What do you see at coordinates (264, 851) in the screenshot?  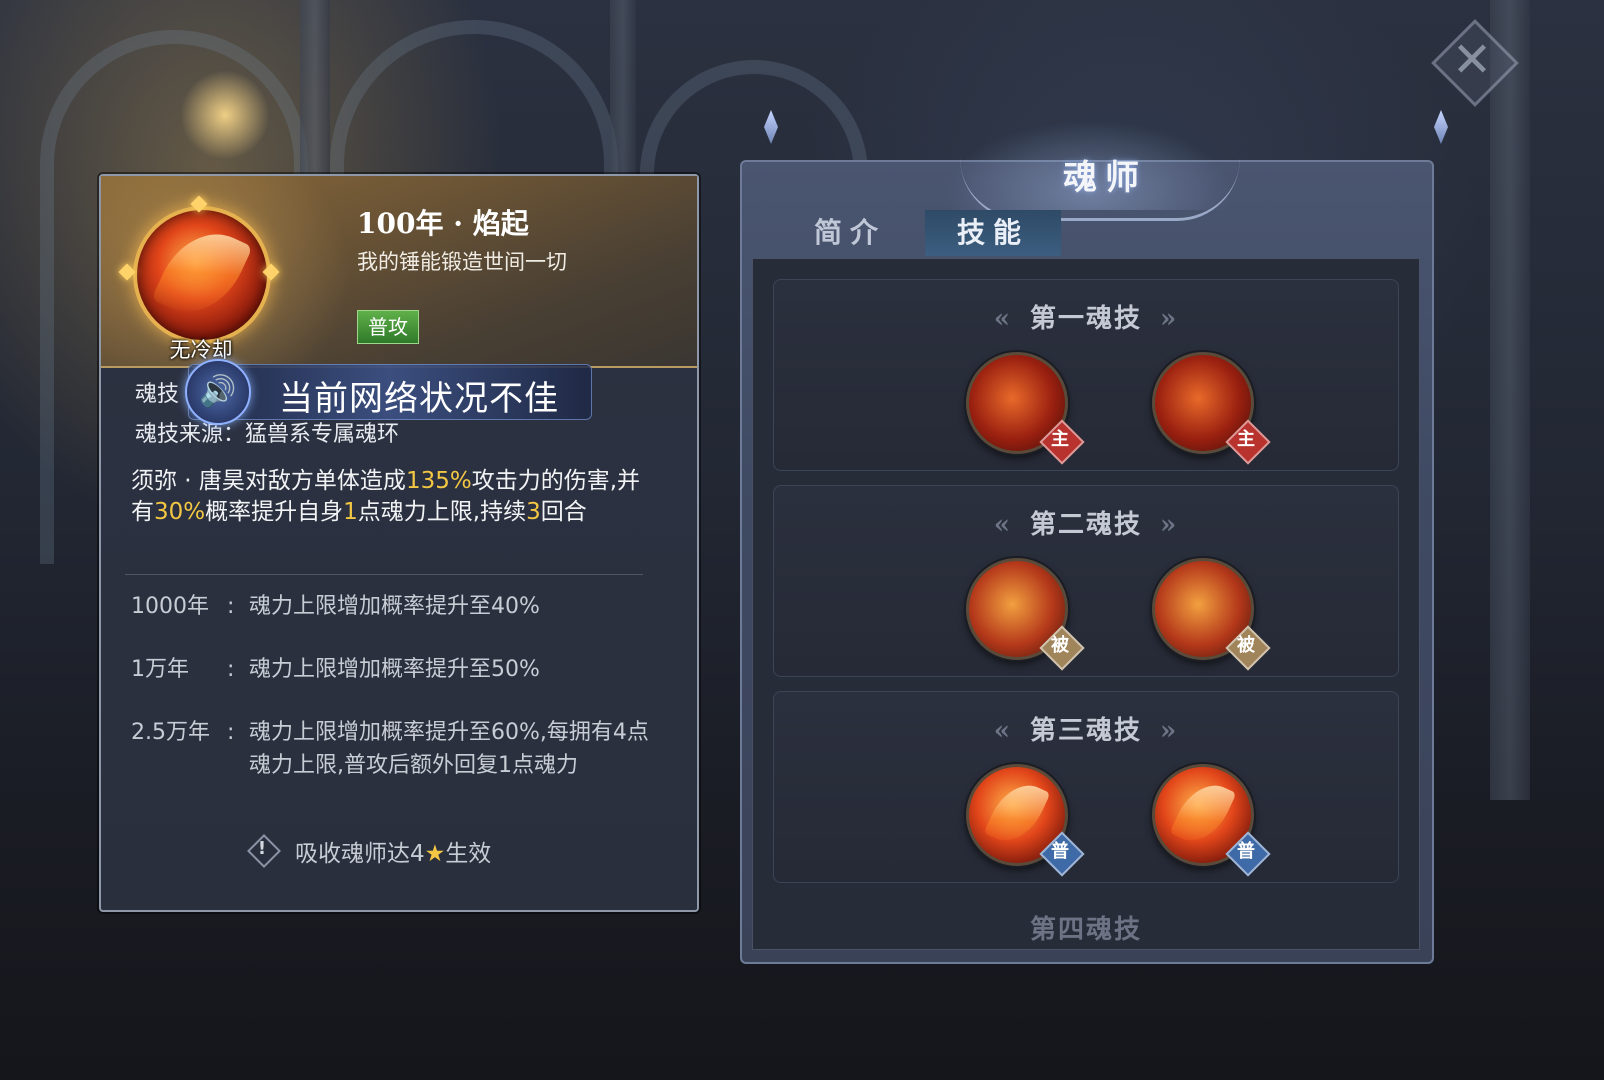 I see `warning-icon: !` at bounding box center [264, 851].